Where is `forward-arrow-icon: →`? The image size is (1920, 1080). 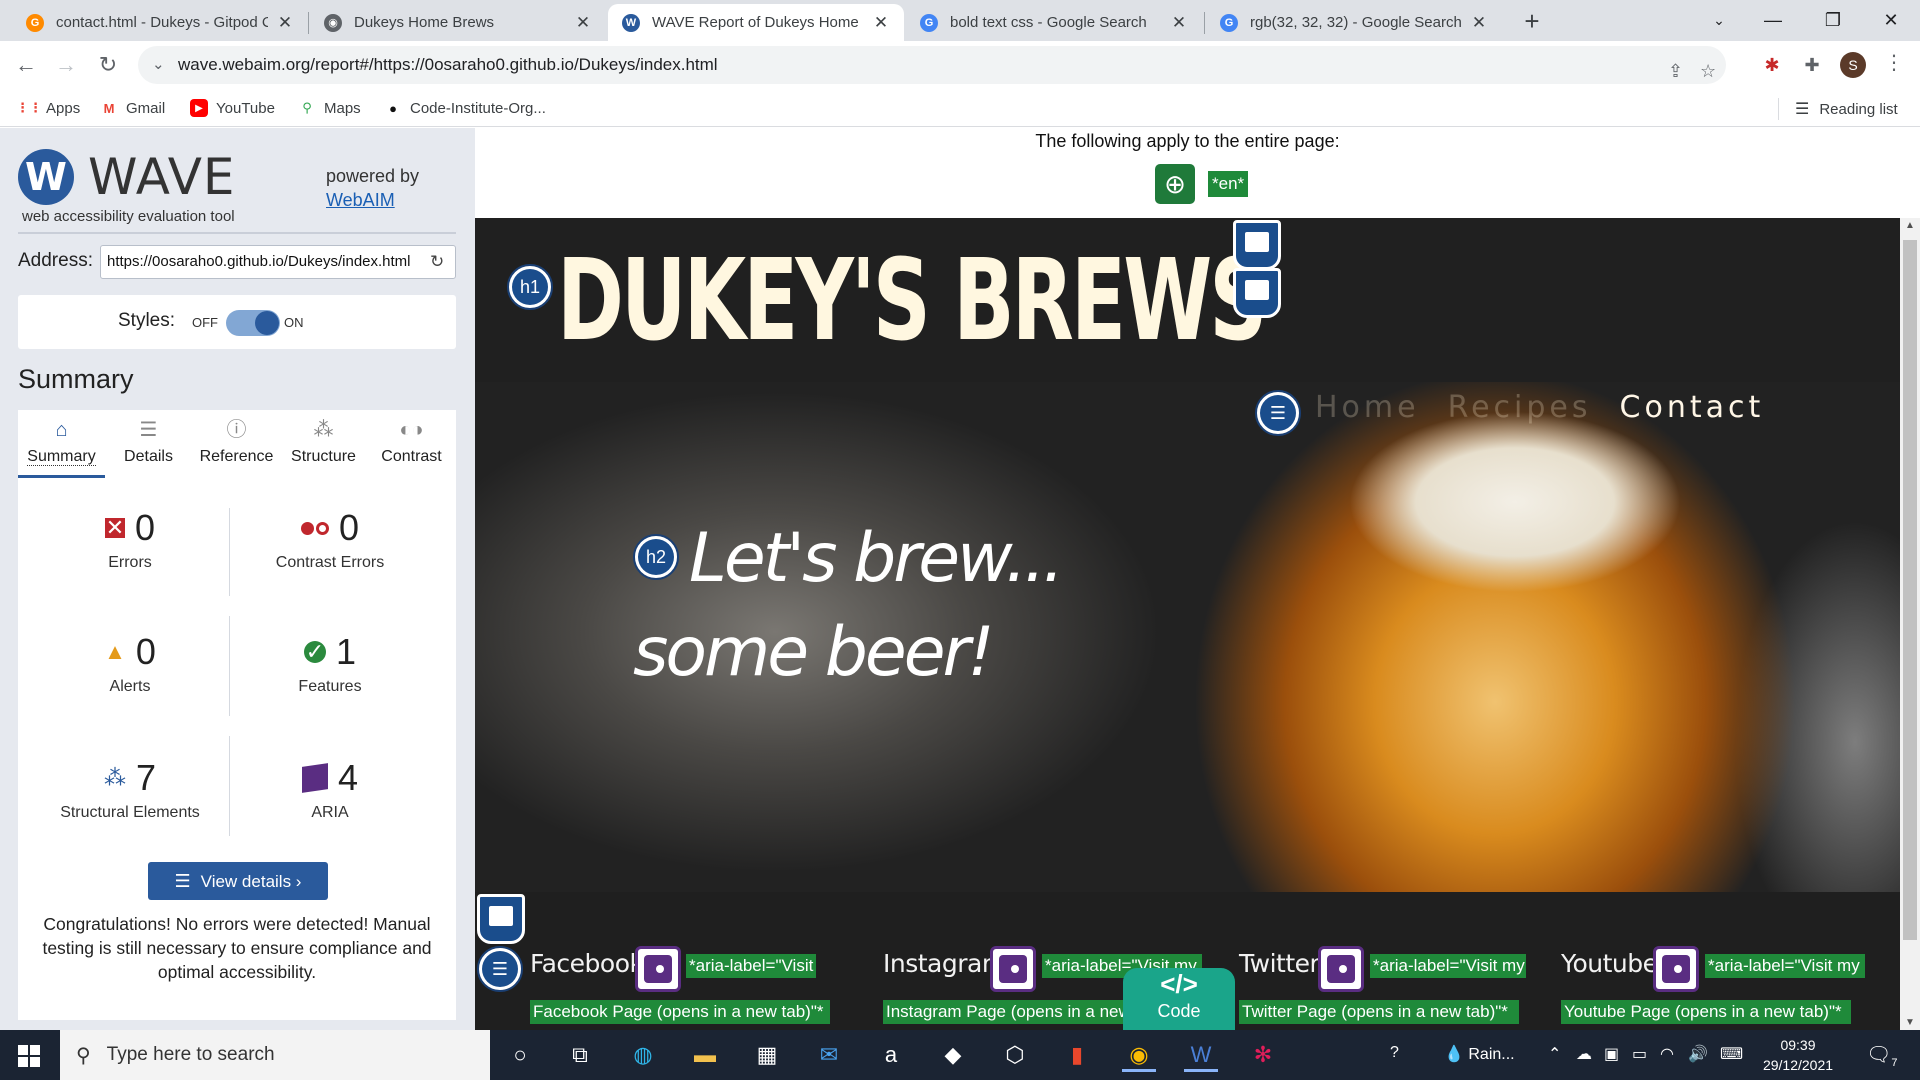
forward-arrow-icon: → is located at coordinates (66, 65).